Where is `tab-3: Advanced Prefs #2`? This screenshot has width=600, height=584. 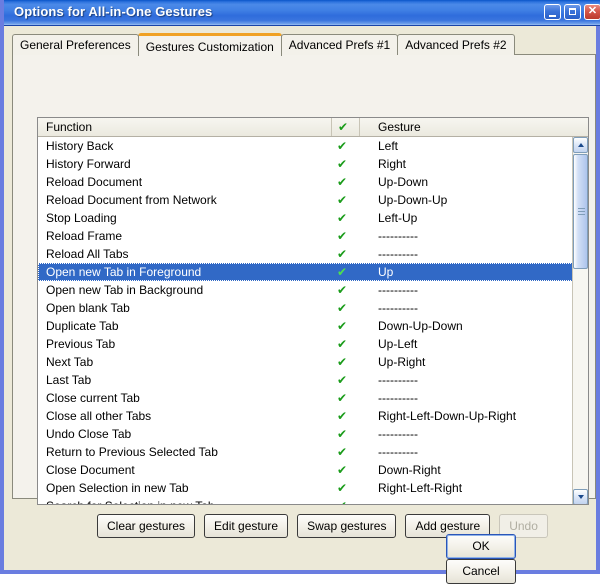
tab-3: Advanced Prefs #2 is located at coordinates (456, 44).